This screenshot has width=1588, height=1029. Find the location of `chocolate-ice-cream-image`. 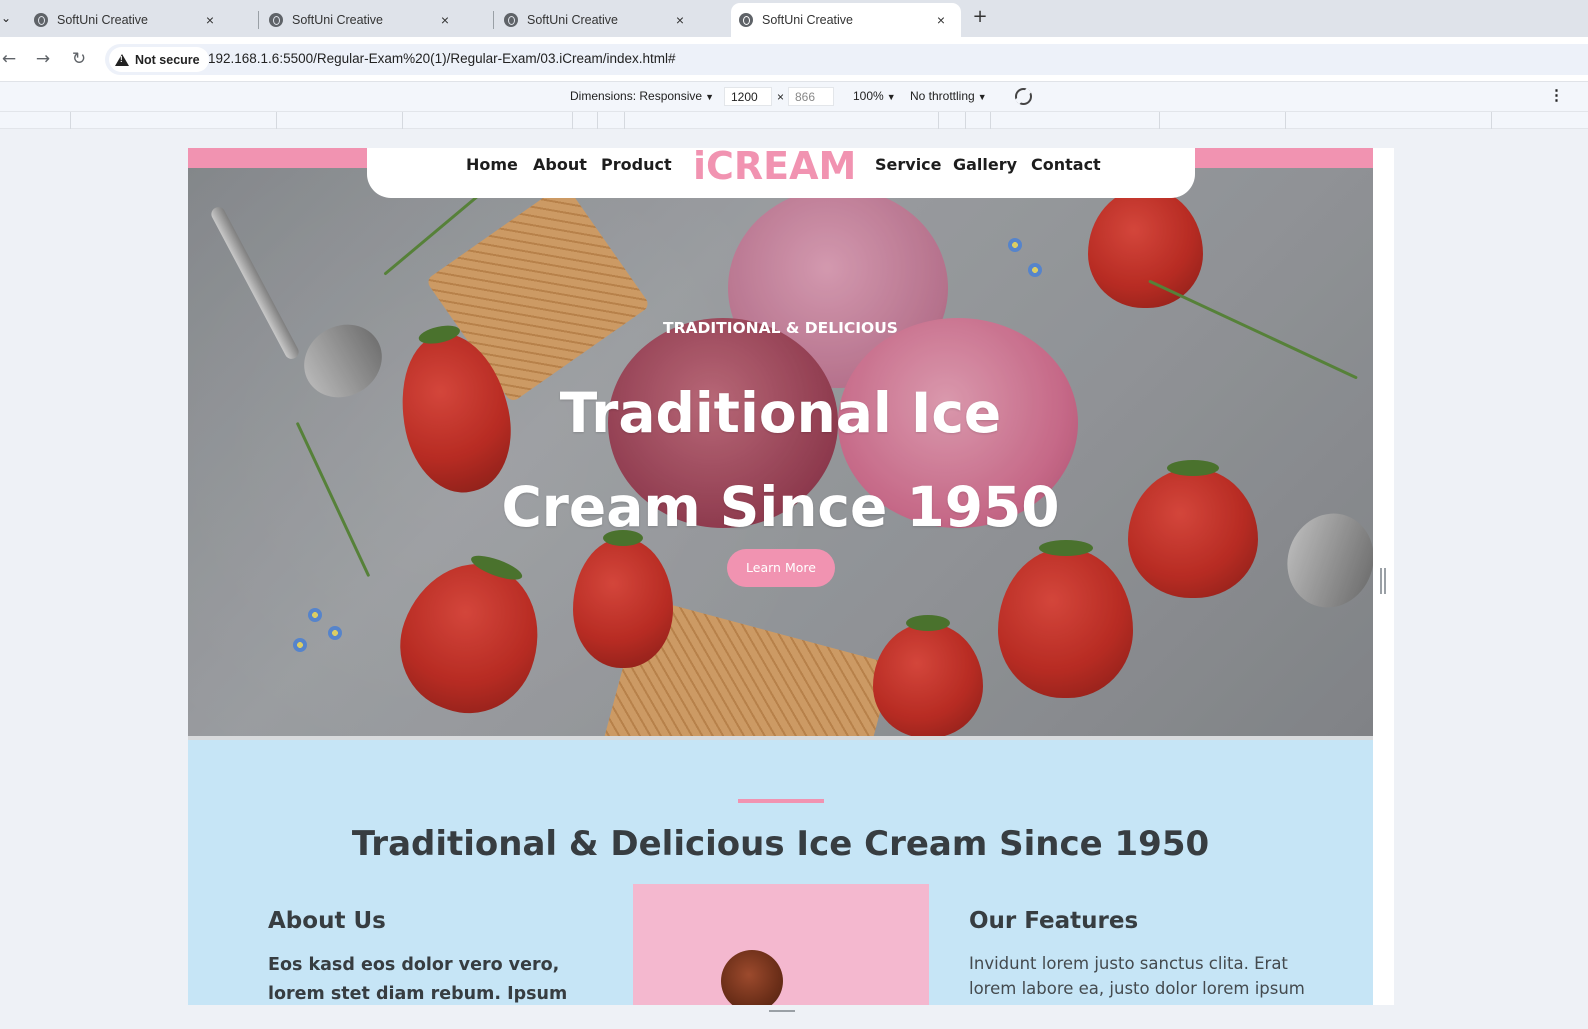

chocolate-ice-cream-image is located at coordinates (752, 977).